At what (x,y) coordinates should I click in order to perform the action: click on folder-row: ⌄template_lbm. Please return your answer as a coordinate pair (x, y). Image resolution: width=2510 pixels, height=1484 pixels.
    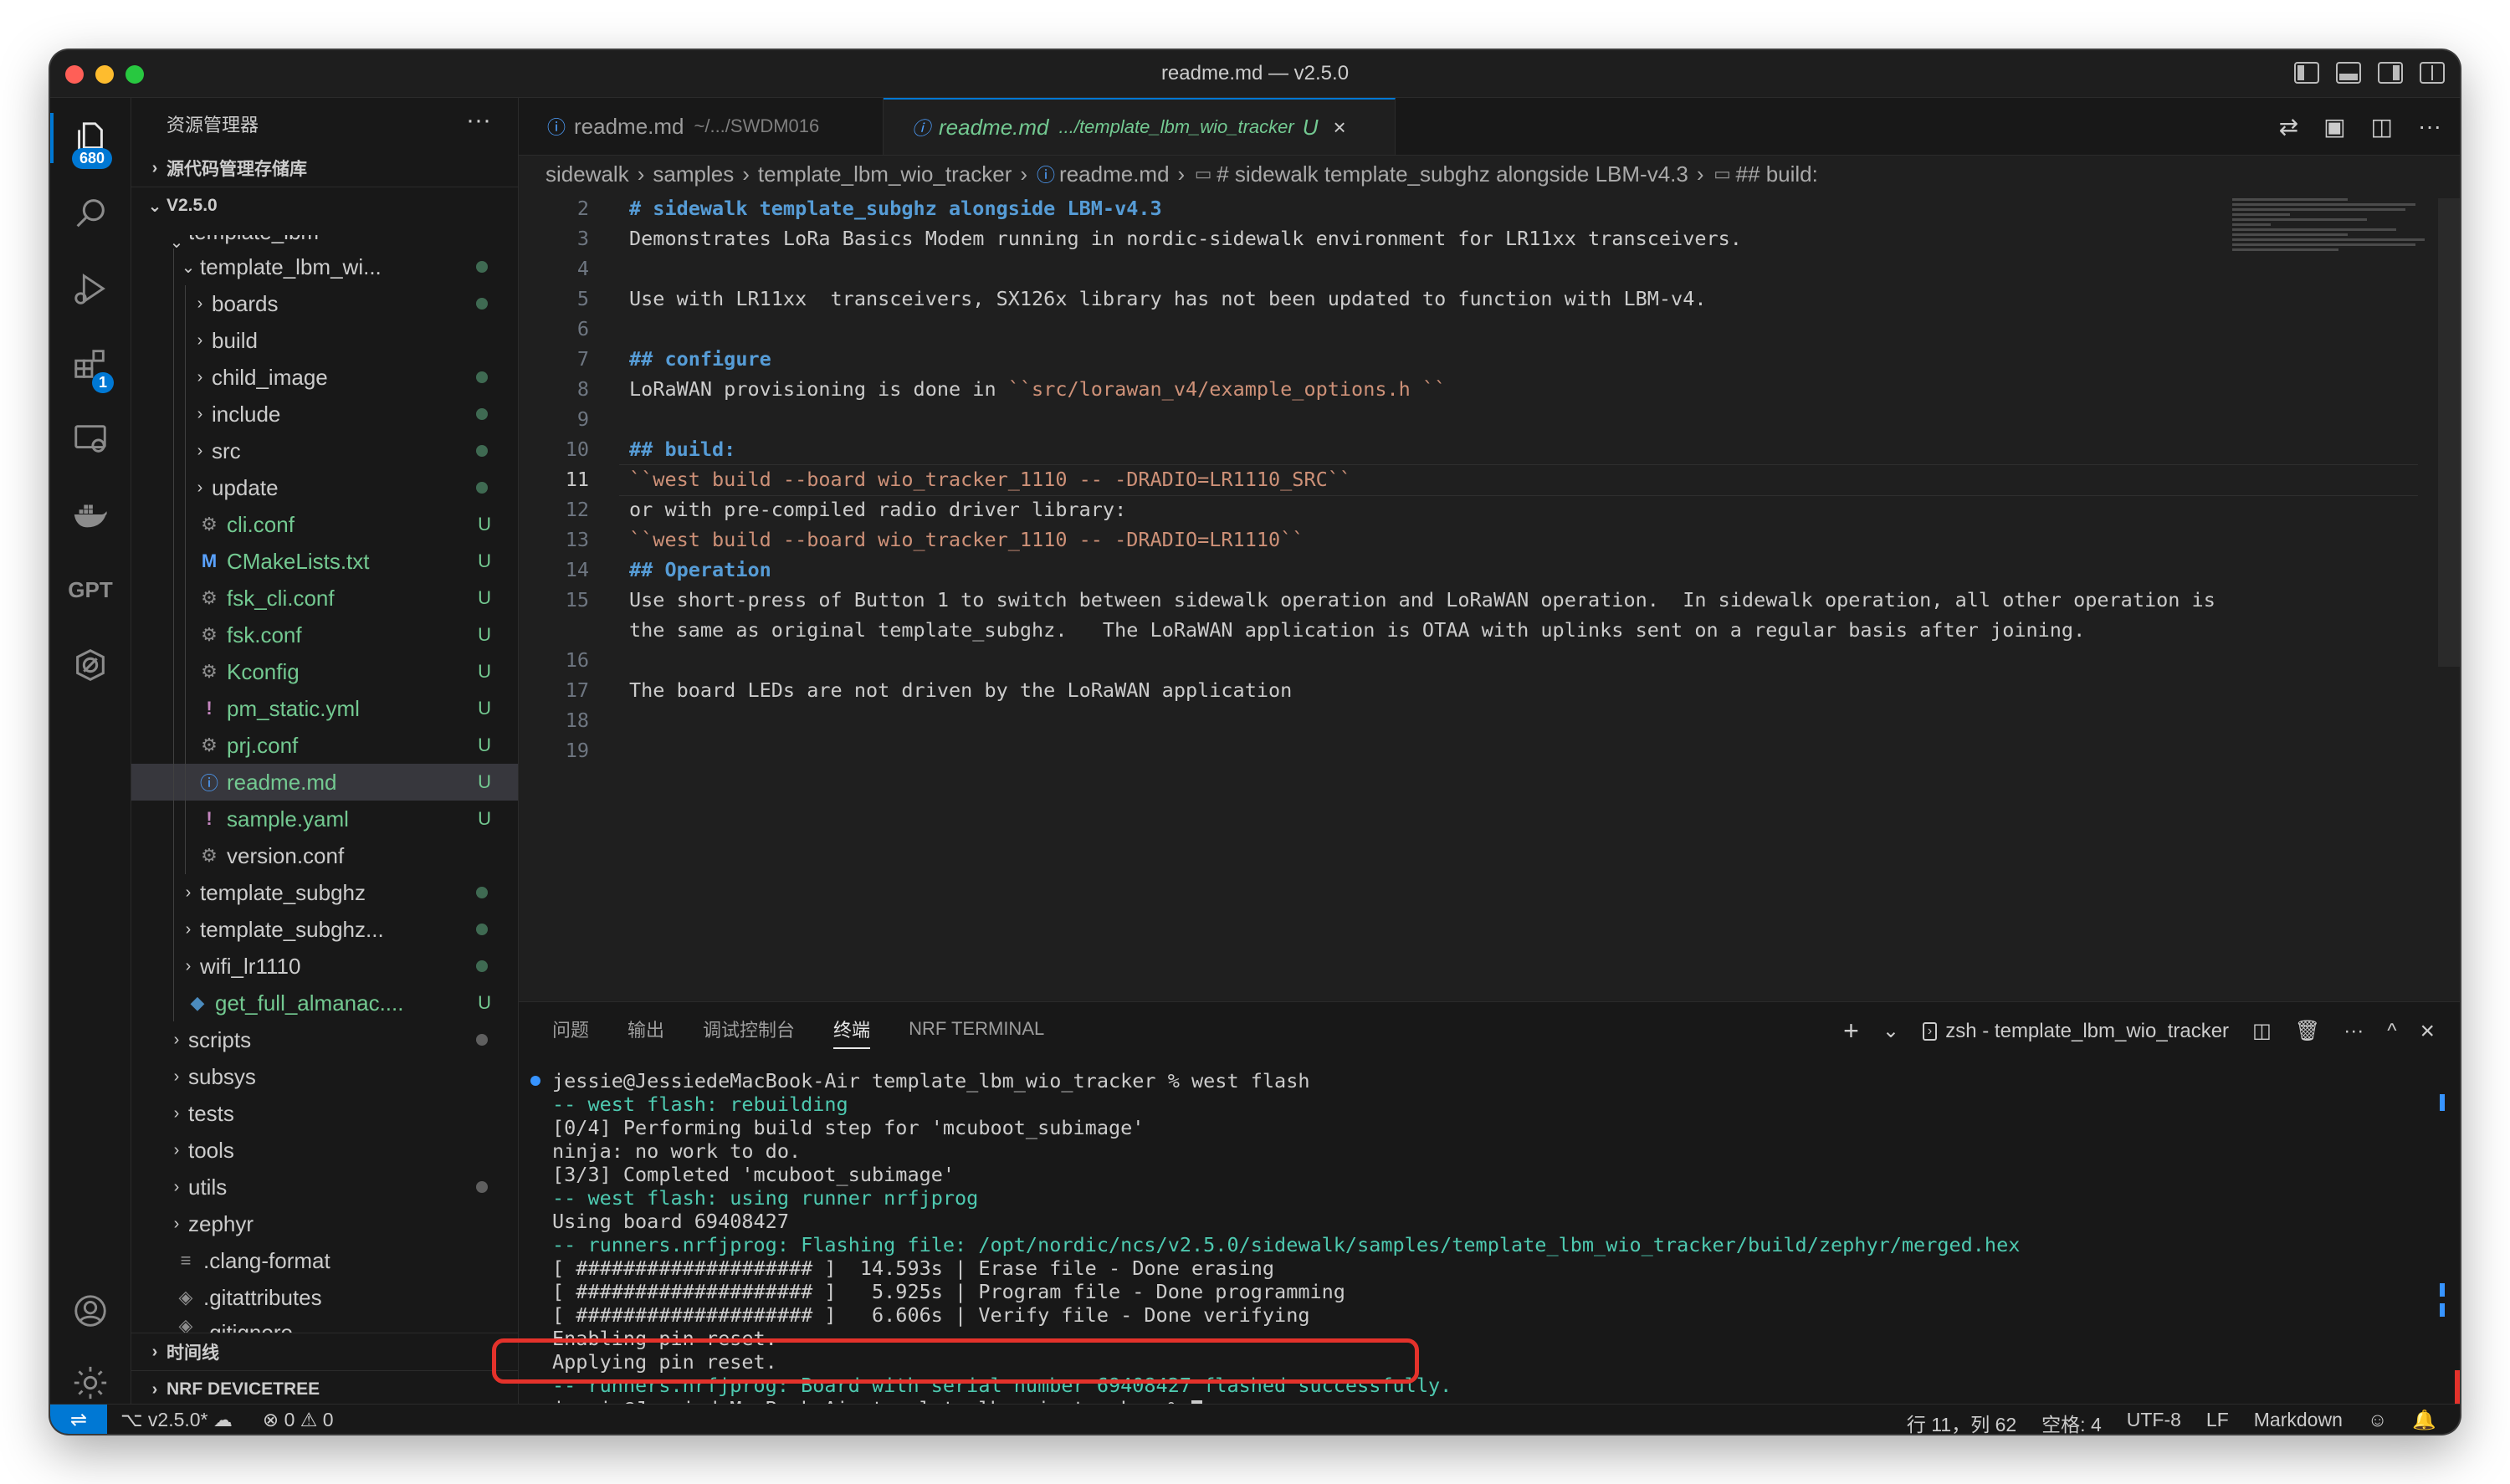
    Looking at the image, I should click on (325, 243).